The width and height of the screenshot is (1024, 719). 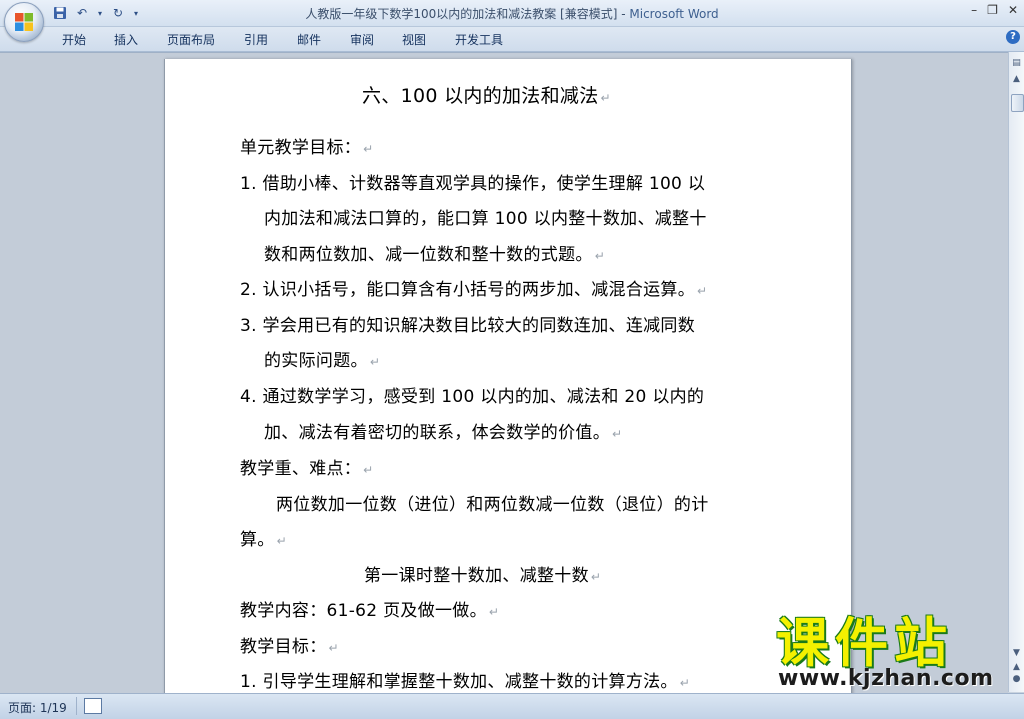 What do you see at coordinates (485, 219) in the screenshot?
I see `doc-line-text: 内加法和减法口算的，能口算 100 以内整十数加、减整十` at bounding box center [485, 219].